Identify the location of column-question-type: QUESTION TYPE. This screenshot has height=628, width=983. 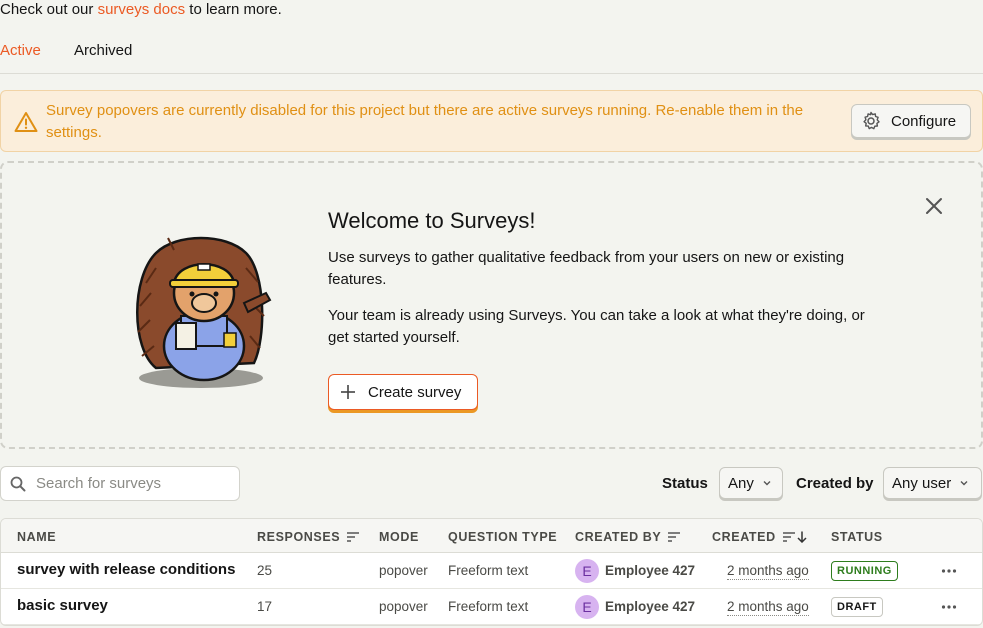
(503, 537).